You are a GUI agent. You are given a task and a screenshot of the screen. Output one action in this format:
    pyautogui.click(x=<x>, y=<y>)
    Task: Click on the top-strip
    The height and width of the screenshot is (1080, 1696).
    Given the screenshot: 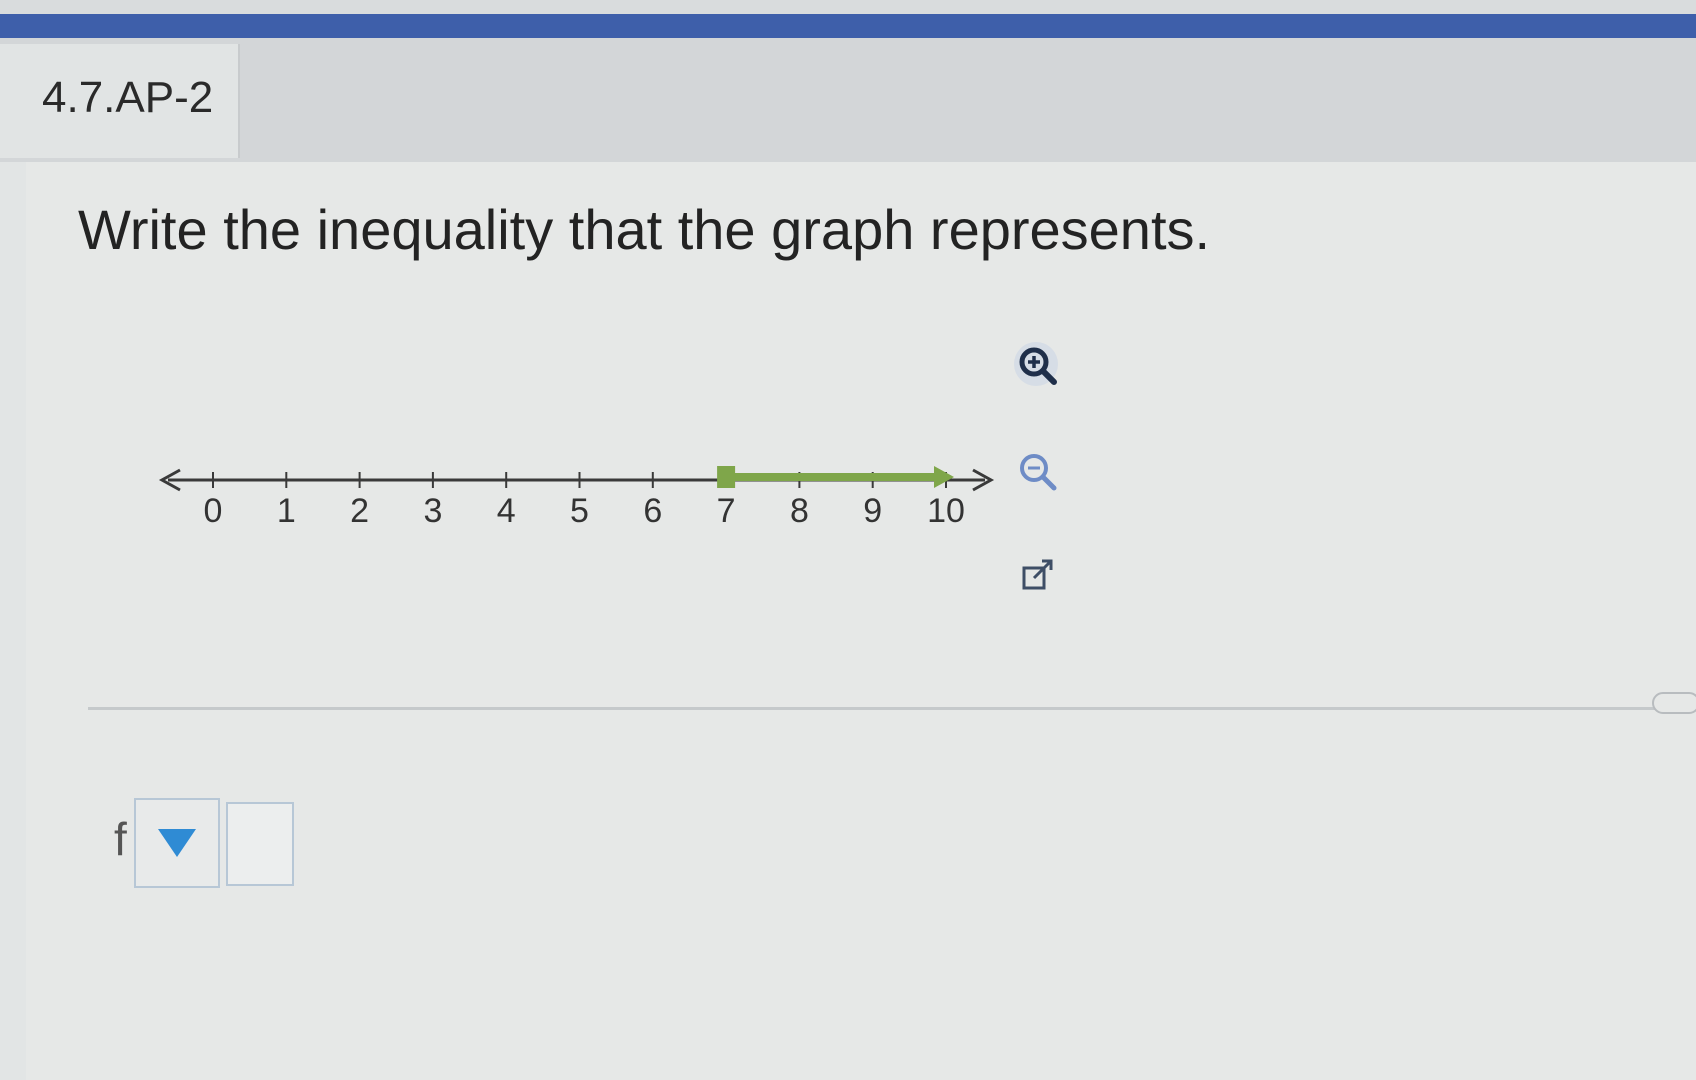 What is the action you would take?
    pyautogui.click(x=848, y=7)
    